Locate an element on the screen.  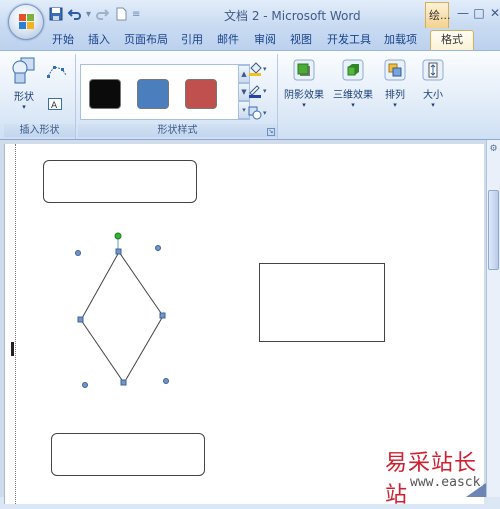
office-logo-icon is located at coordinates (27, 22).